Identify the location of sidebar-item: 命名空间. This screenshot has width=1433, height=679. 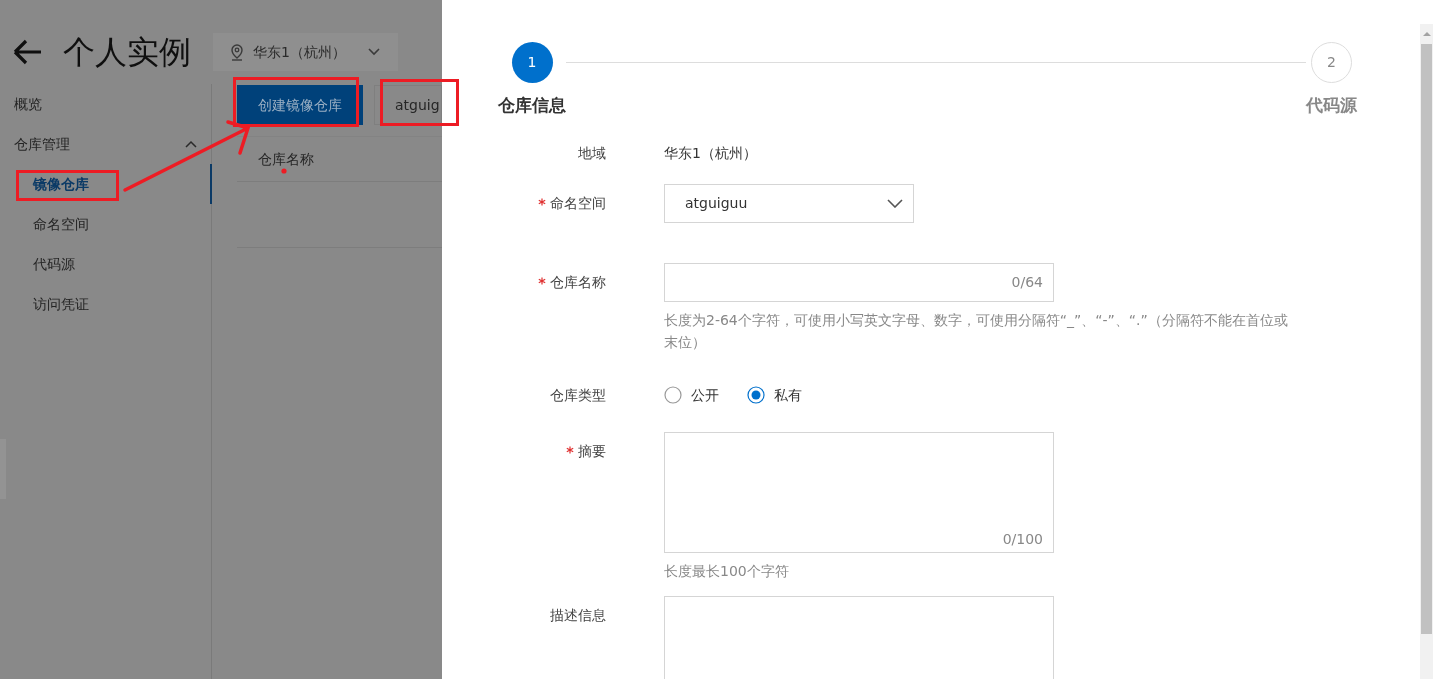
(105, 224).